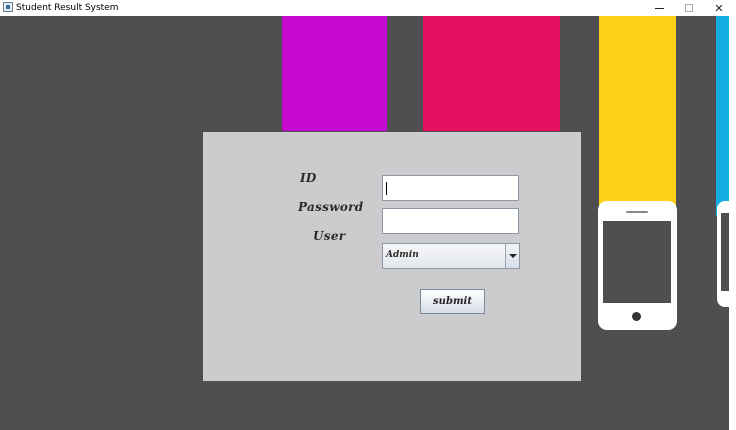 This screenshot has width=736, height=430. I want to click on id-input, so click(450, 188).